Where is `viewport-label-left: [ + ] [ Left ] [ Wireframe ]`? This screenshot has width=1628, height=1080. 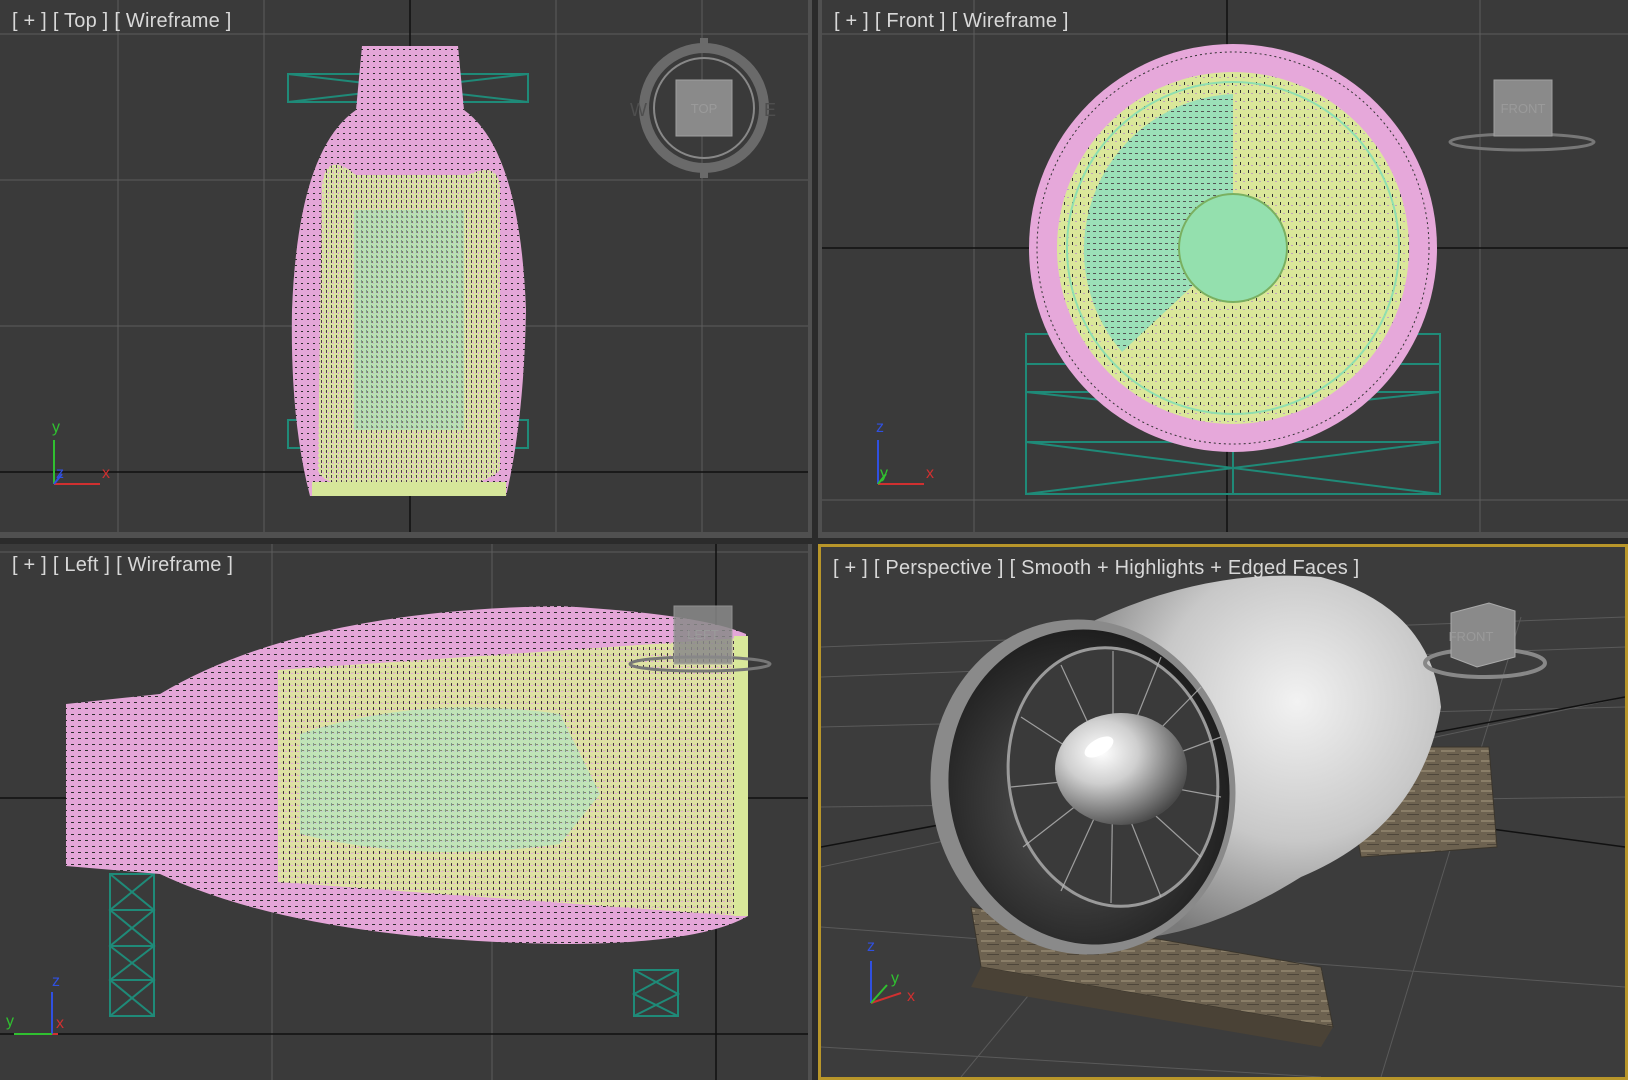
viewport-label-left: [ + ] [ Left ] [ Wireframe ] is located at coordinates (125, 565).